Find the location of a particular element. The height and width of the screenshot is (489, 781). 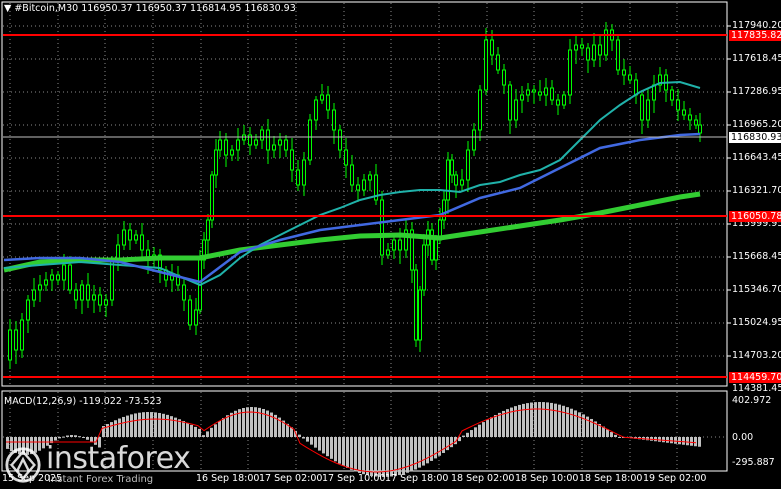

ohlc-label: 116950.37 116950.37 116814.95 116830.93 is located at coordinates (188, 8).